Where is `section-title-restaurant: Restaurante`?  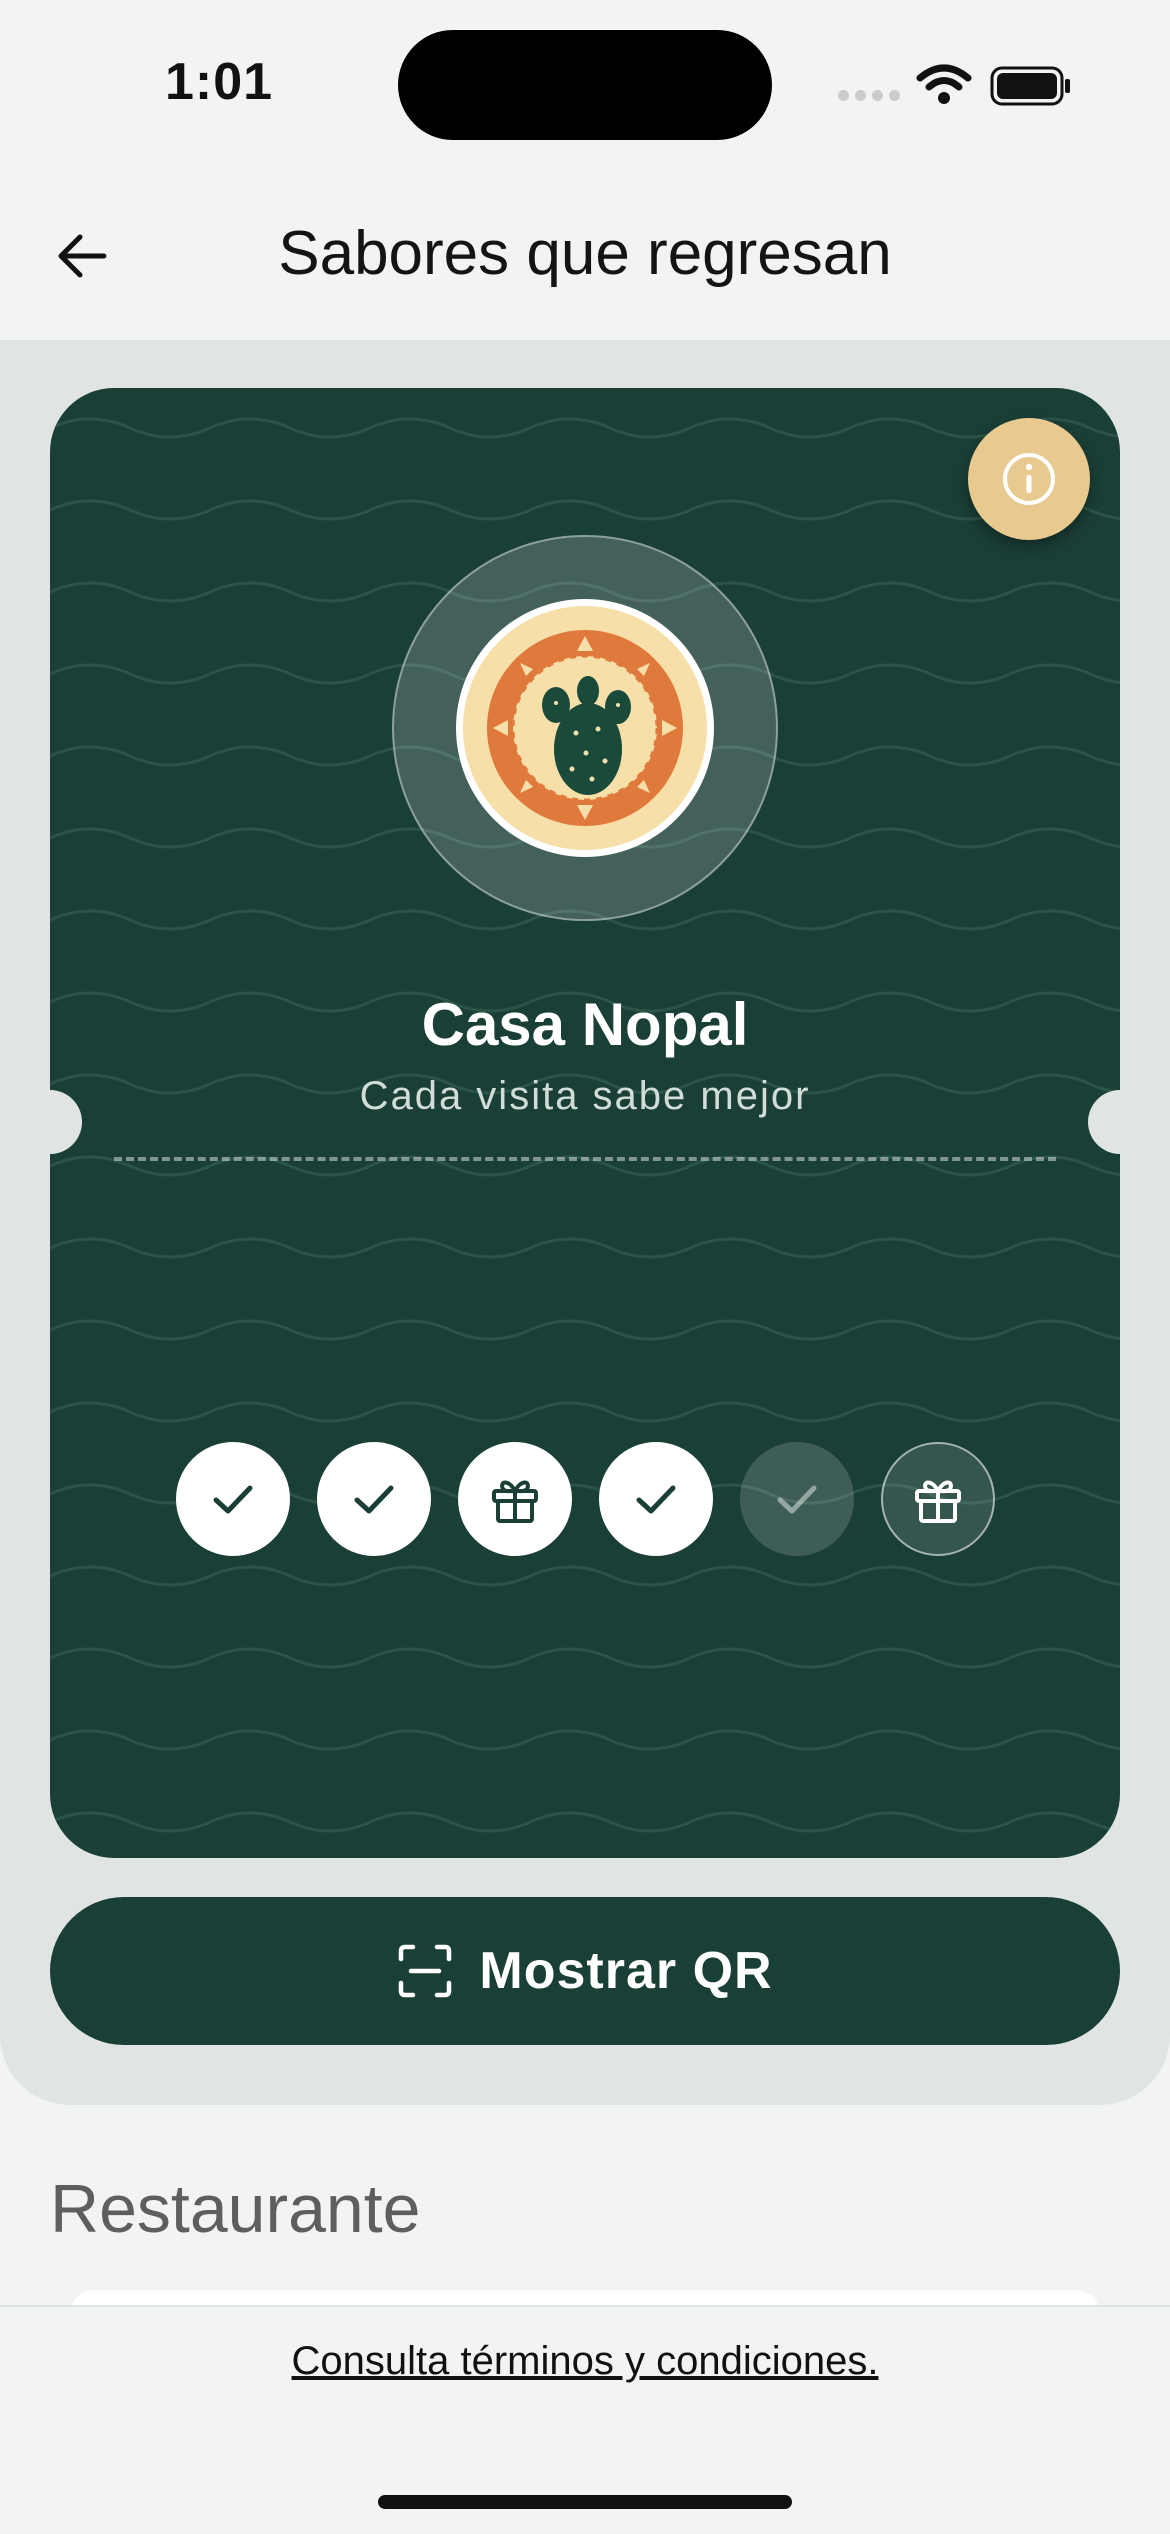 section-title-restaurant: Restaurante is located at coordinates (235, 2209).